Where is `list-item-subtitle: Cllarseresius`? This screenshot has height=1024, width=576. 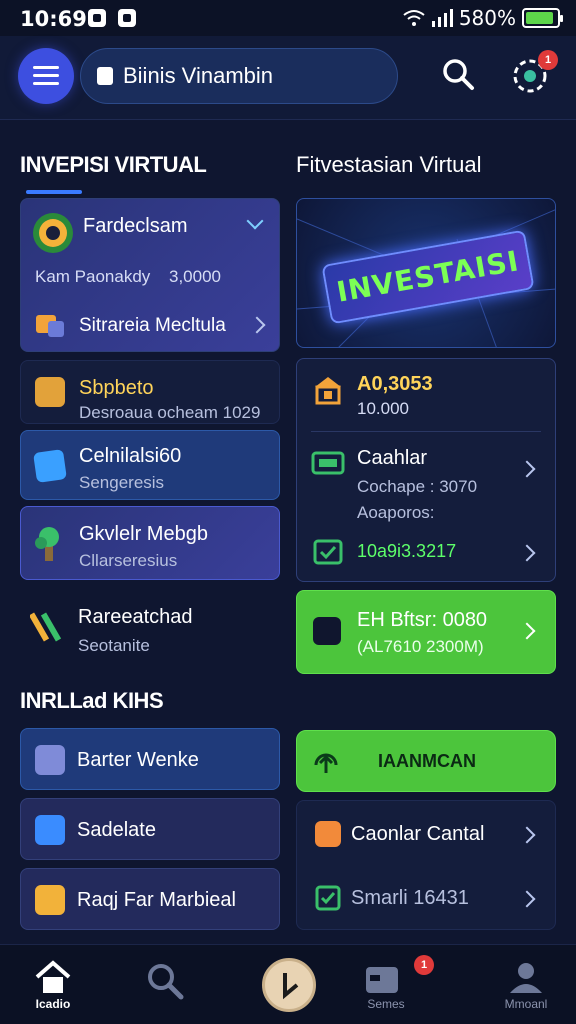
list-item-subtitle: Cllarseresius is located at coordinates (128, 560).